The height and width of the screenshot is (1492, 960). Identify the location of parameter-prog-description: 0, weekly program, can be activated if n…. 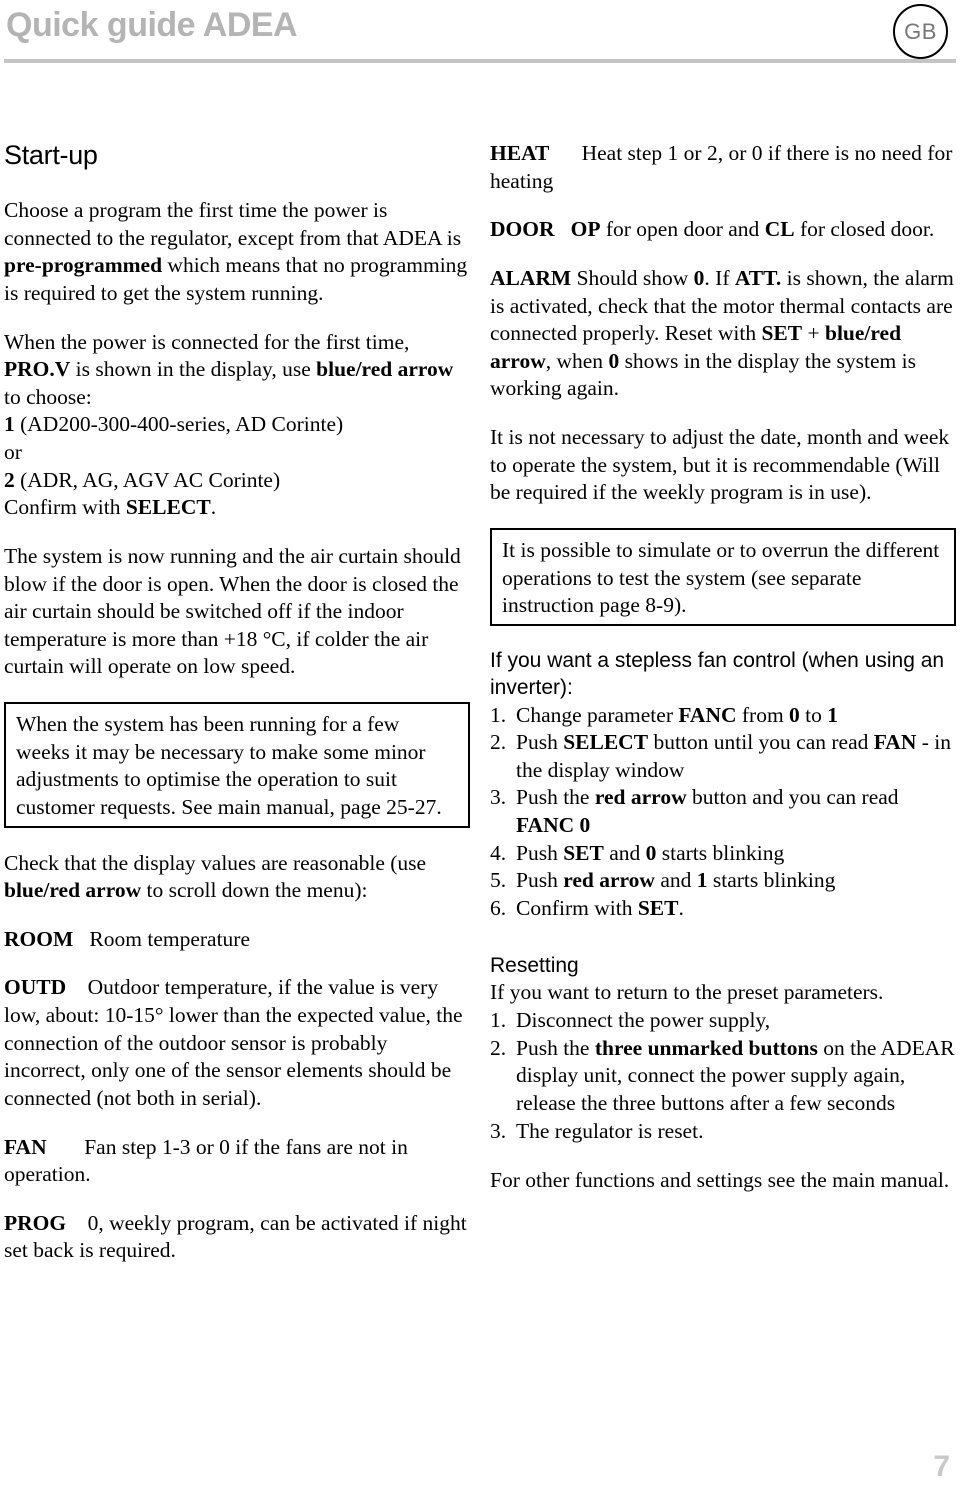
(235, 1236).